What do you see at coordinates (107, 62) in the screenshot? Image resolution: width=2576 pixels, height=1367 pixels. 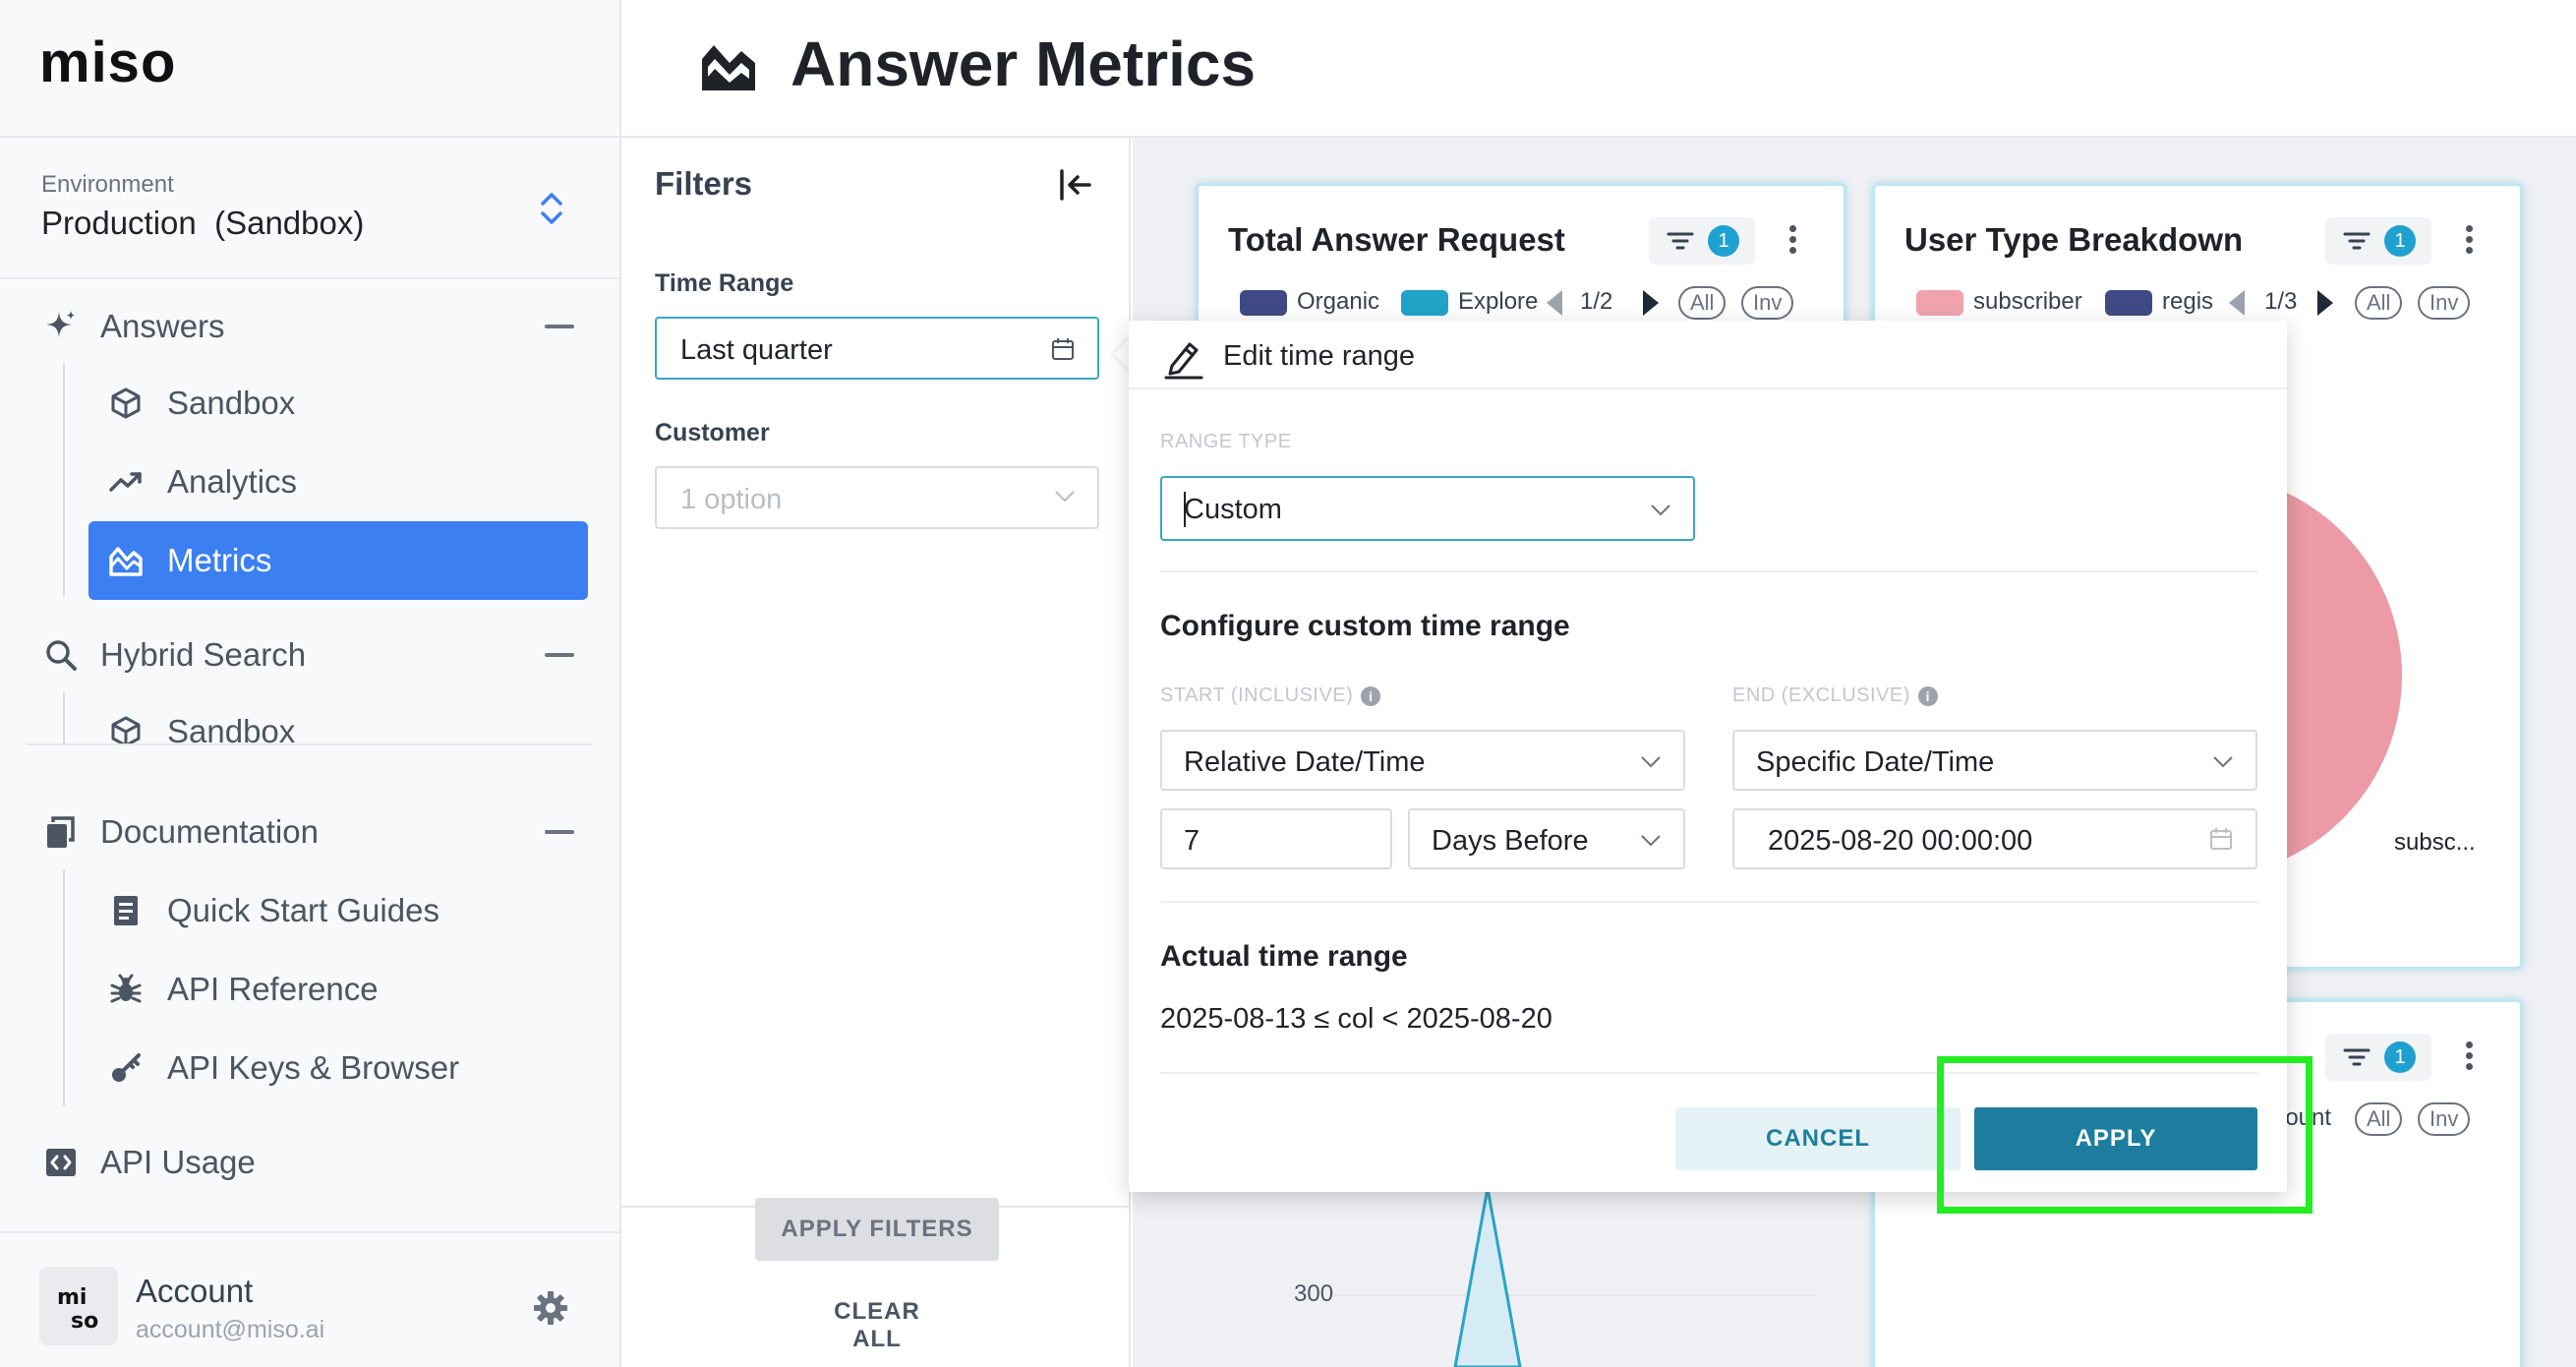 I see `miso-logo: miso` at bounding box center [107, 62].